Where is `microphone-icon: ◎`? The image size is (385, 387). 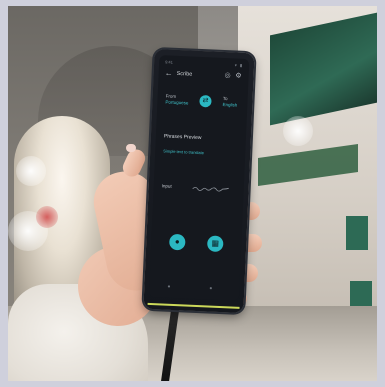 microphone-icon: ◎ is located at coordinates (227, 76).